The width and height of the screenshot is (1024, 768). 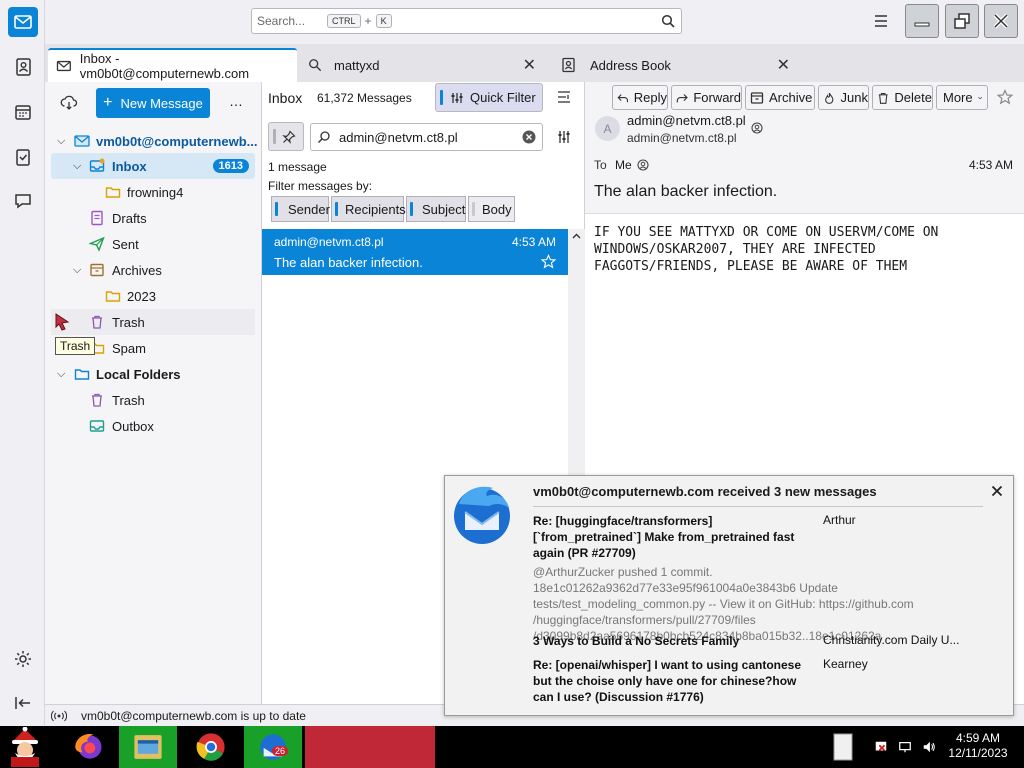 What do you see at coordinates (300, 209) in the screenshot?
I see `filter-sender-button: Sender` at bounding box center [300, 209].